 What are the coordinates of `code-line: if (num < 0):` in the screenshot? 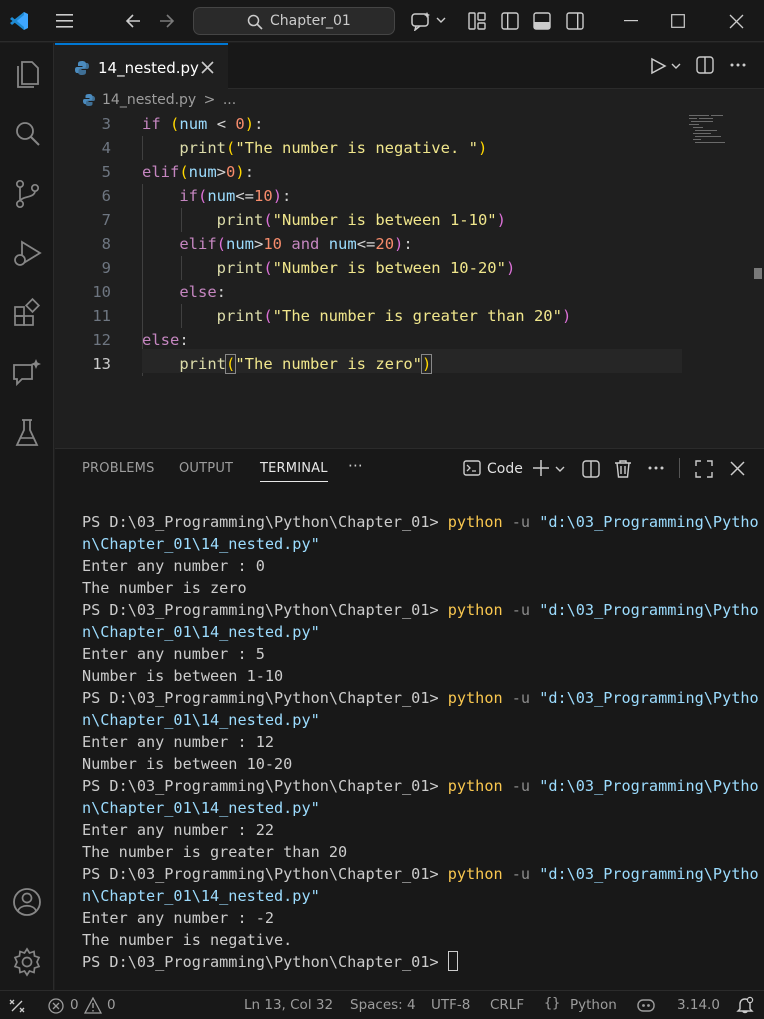 It's located at (202, 124).